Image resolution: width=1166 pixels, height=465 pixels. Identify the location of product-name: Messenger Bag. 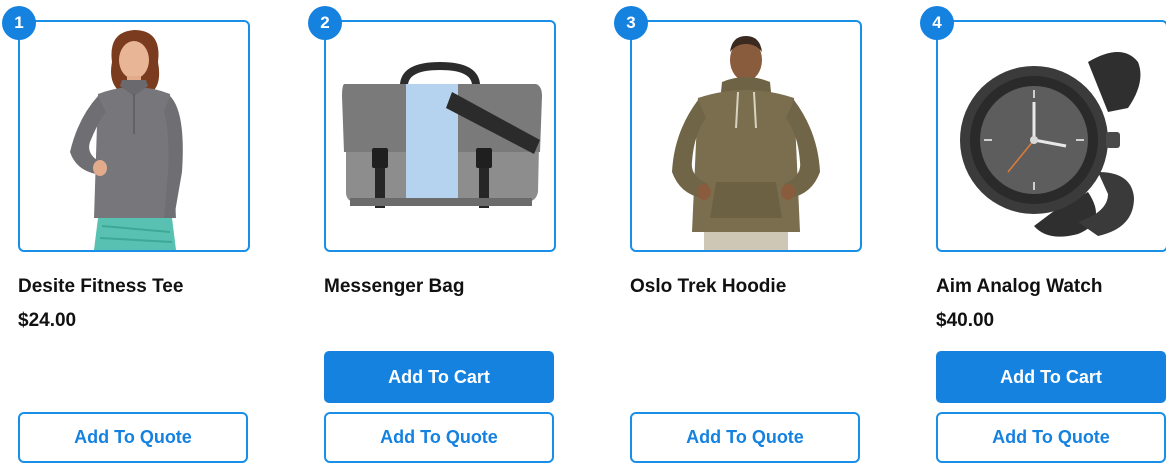
(394, 287).